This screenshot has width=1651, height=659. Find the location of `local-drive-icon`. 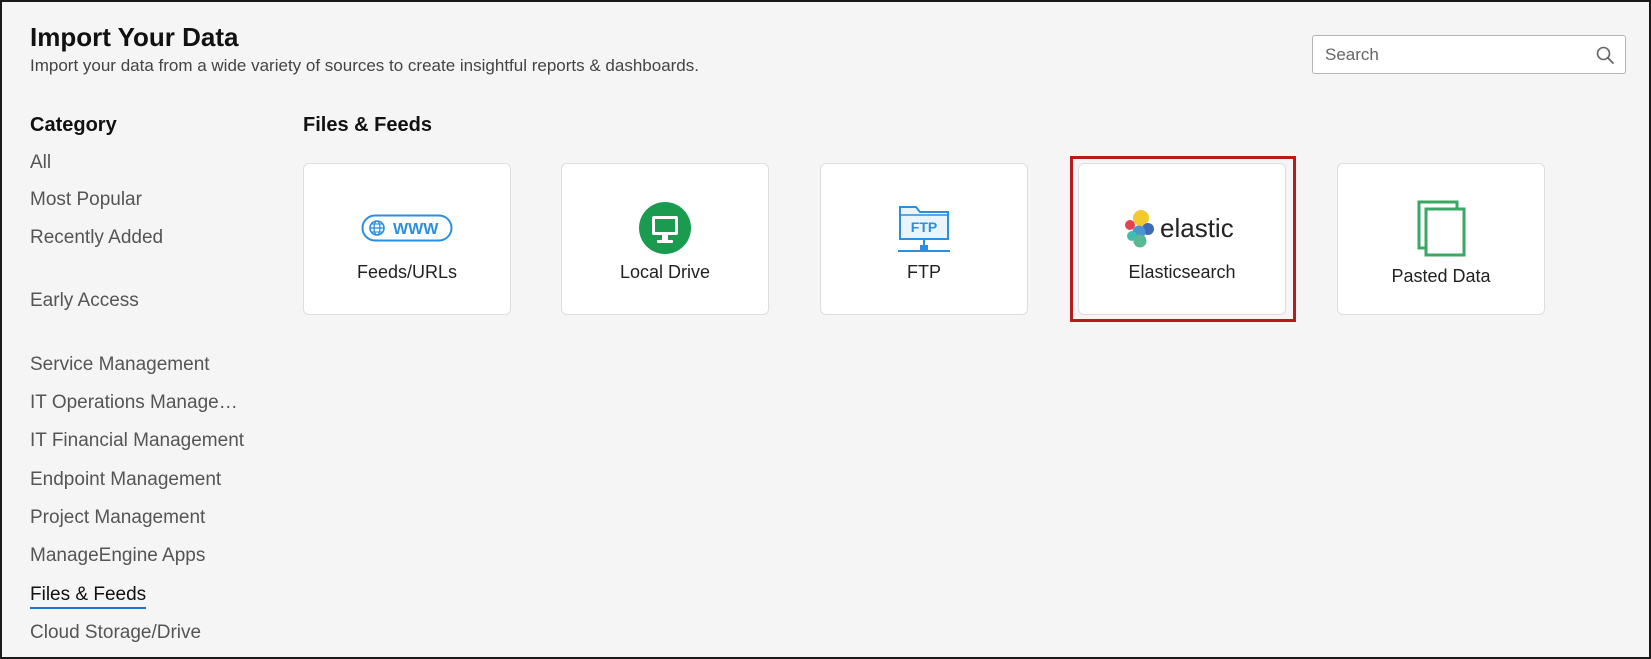

local-drive-icon is located at coordinates (665, 228).